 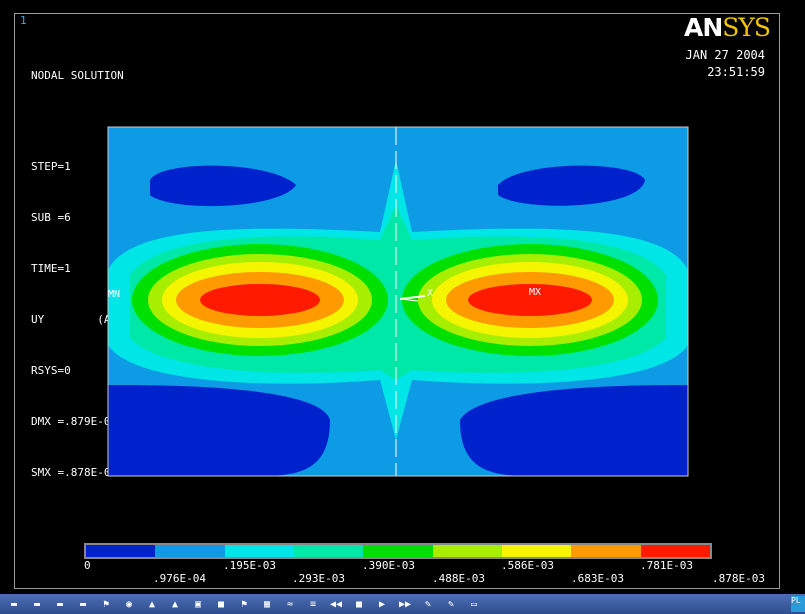 What do you see at coordinates (382, 604) in the screenshot?
I see `play-icon: ▶` at bounding box center [382, 604].